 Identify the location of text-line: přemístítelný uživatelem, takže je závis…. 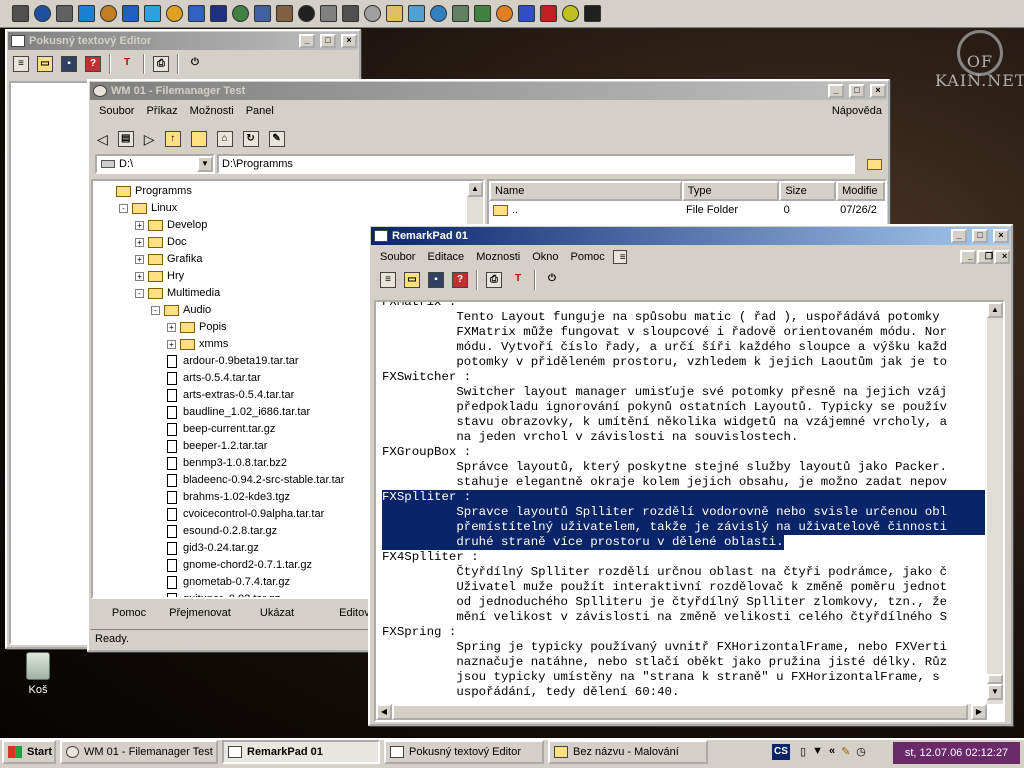
(683, 527).